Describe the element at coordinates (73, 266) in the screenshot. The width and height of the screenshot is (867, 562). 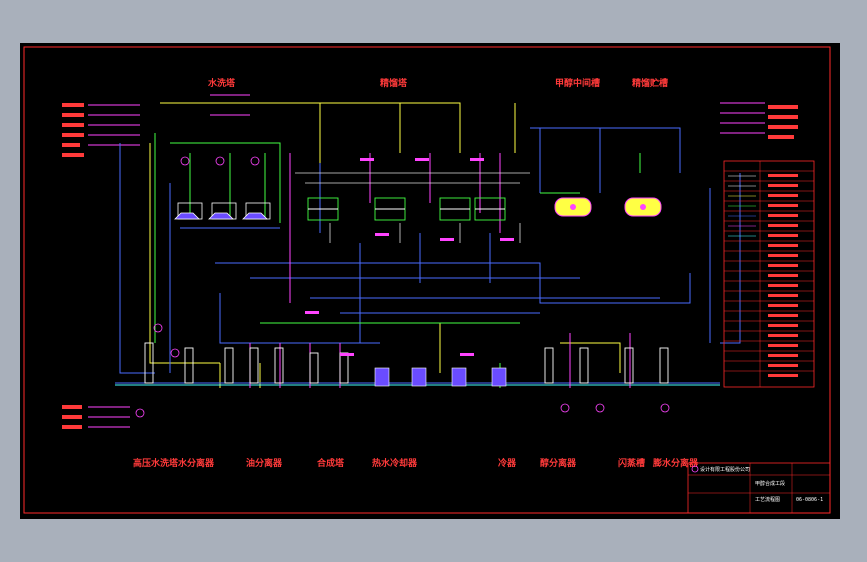
I see `left-inlet-labels` at that location.